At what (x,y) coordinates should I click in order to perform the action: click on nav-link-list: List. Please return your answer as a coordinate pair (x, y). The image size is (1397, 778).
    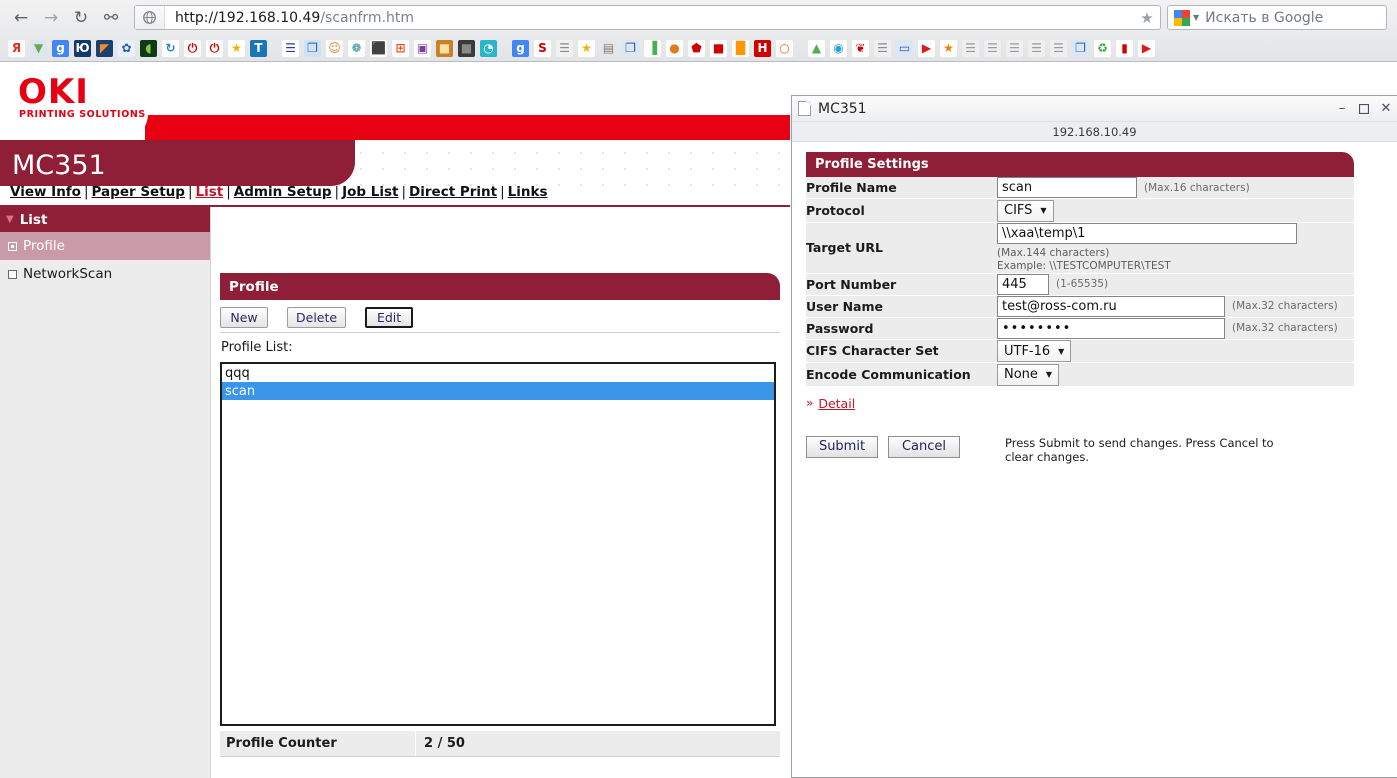
    Looking at the image, I should click on (210, 192).